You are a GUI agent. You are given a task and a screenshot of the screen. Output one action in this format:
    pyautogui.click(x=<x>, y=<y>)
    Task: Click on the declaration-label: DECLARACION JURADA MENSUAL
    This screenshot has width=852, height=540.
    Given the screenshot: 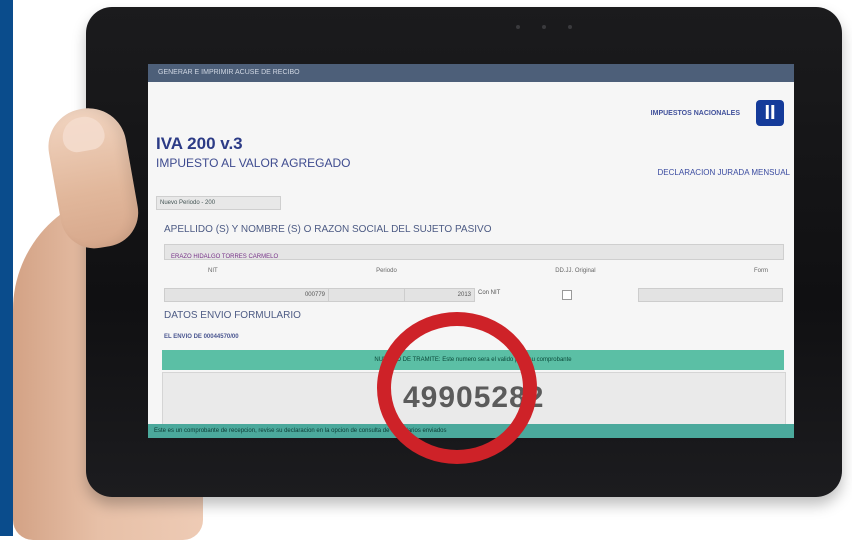 What is the action you would take?
    pyautogui.click(x=723, y=172)
    